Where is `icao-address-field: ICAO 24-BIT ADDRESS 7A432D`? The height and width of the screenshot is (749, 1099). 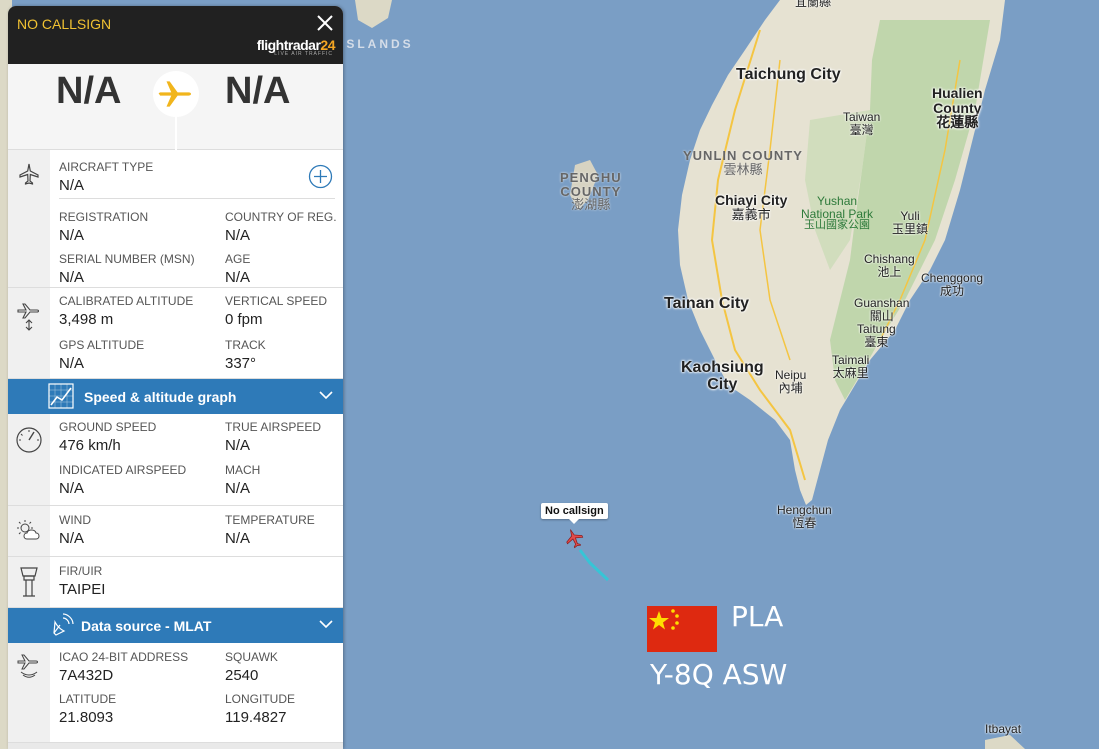
icao-address-field: ICAO 24-BIT ADDRESS 7A432D is located at coordinates (124, 667).